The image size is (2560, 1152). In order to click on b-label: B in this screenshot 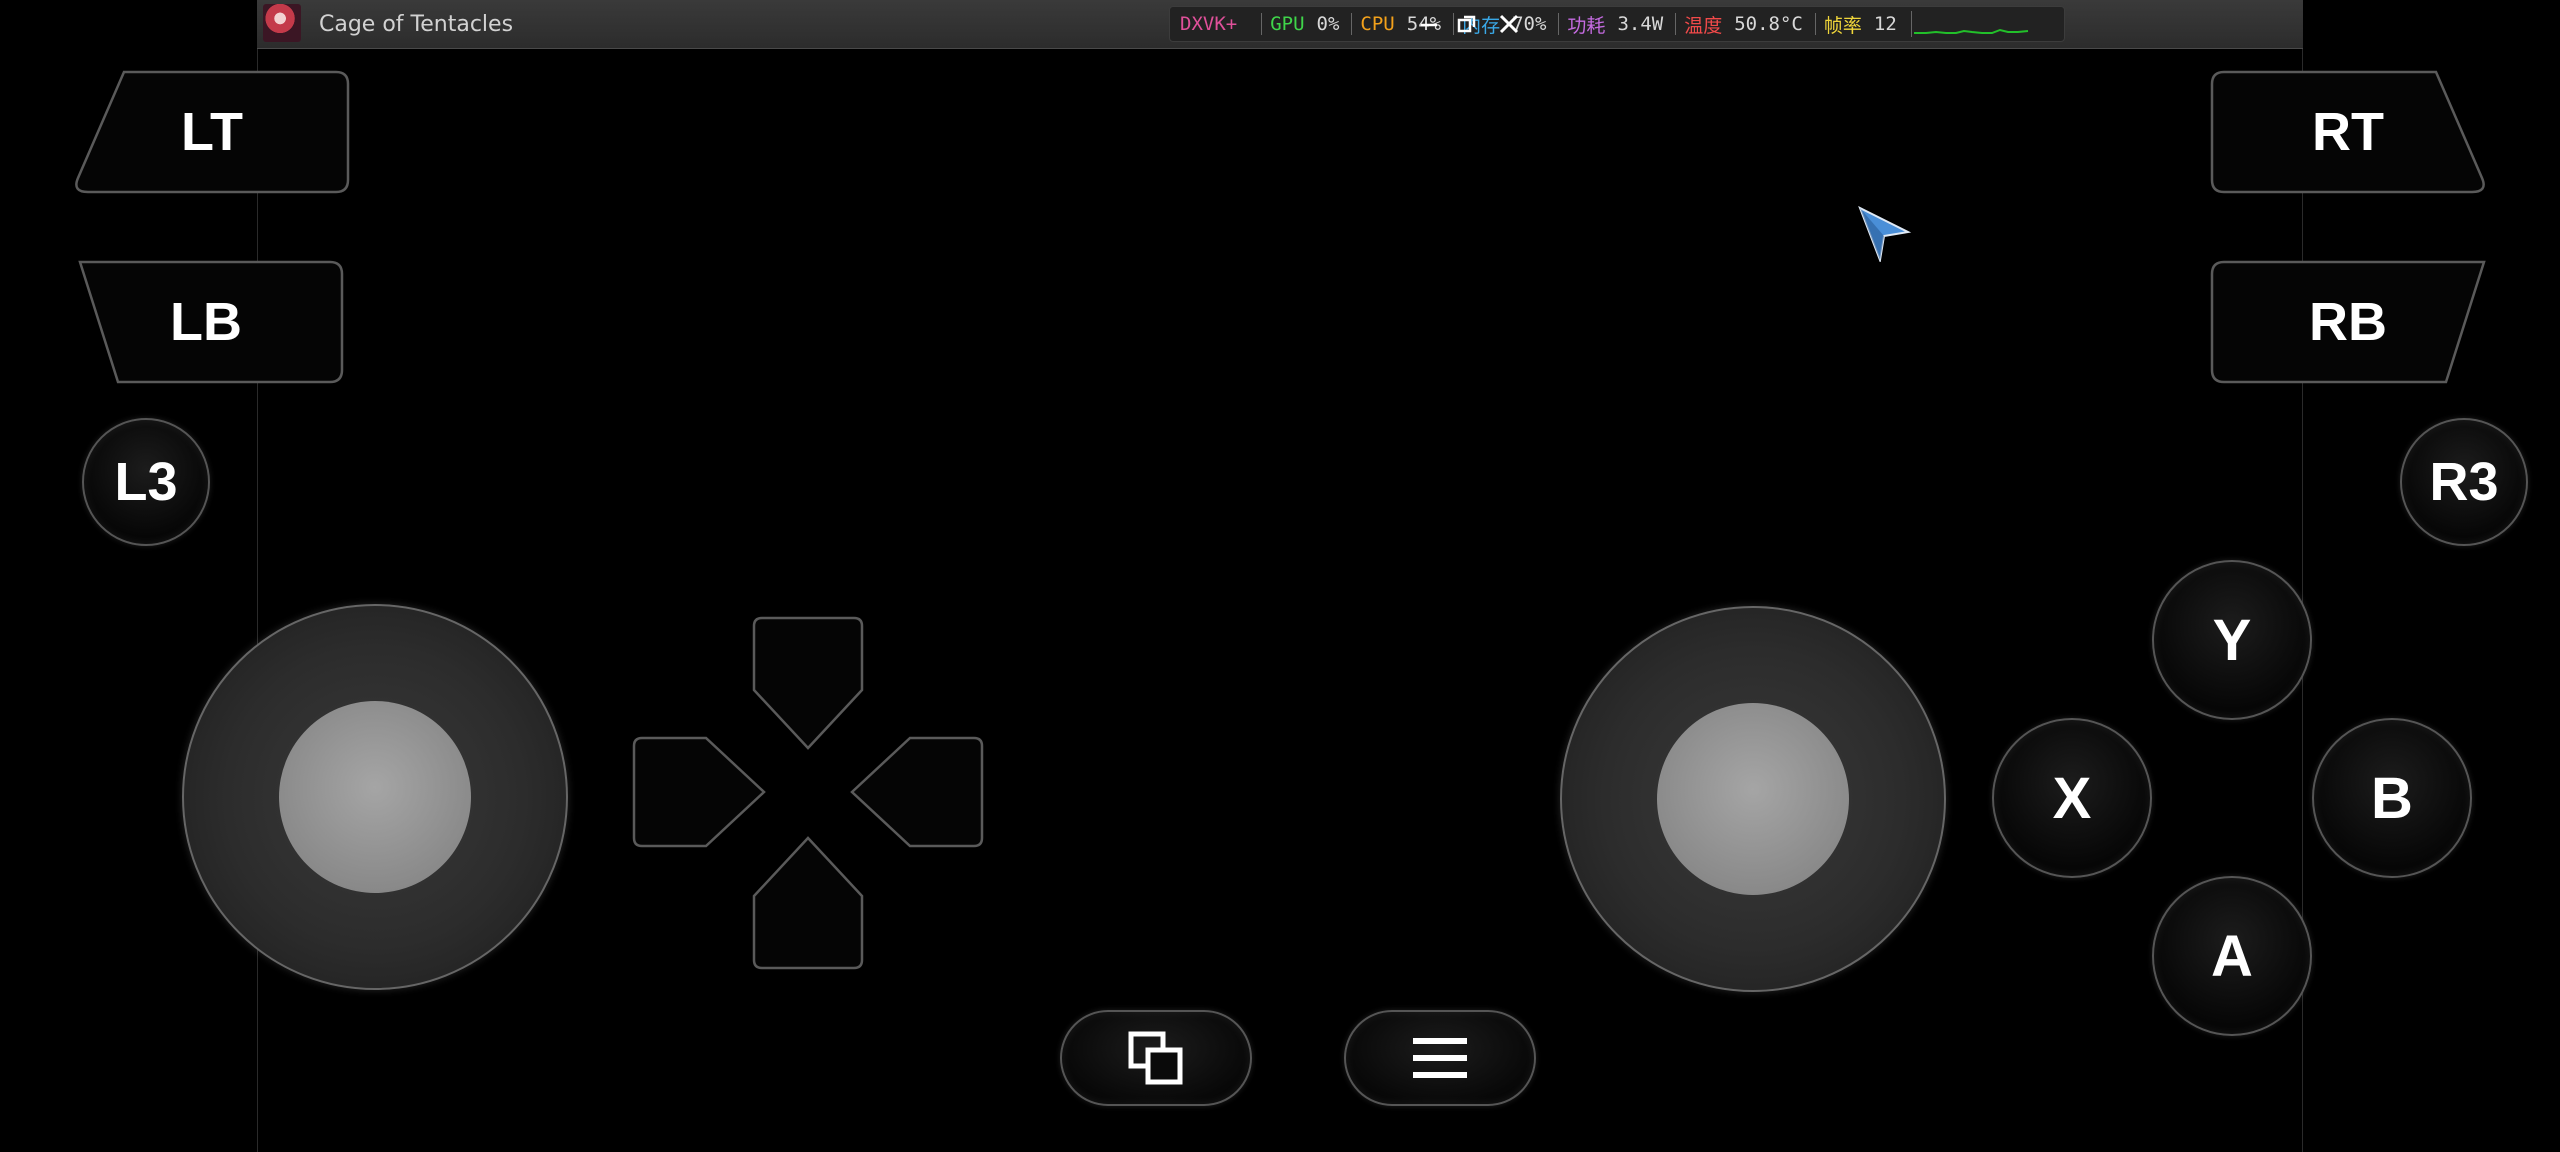, I will do `click(2392, 798)`.